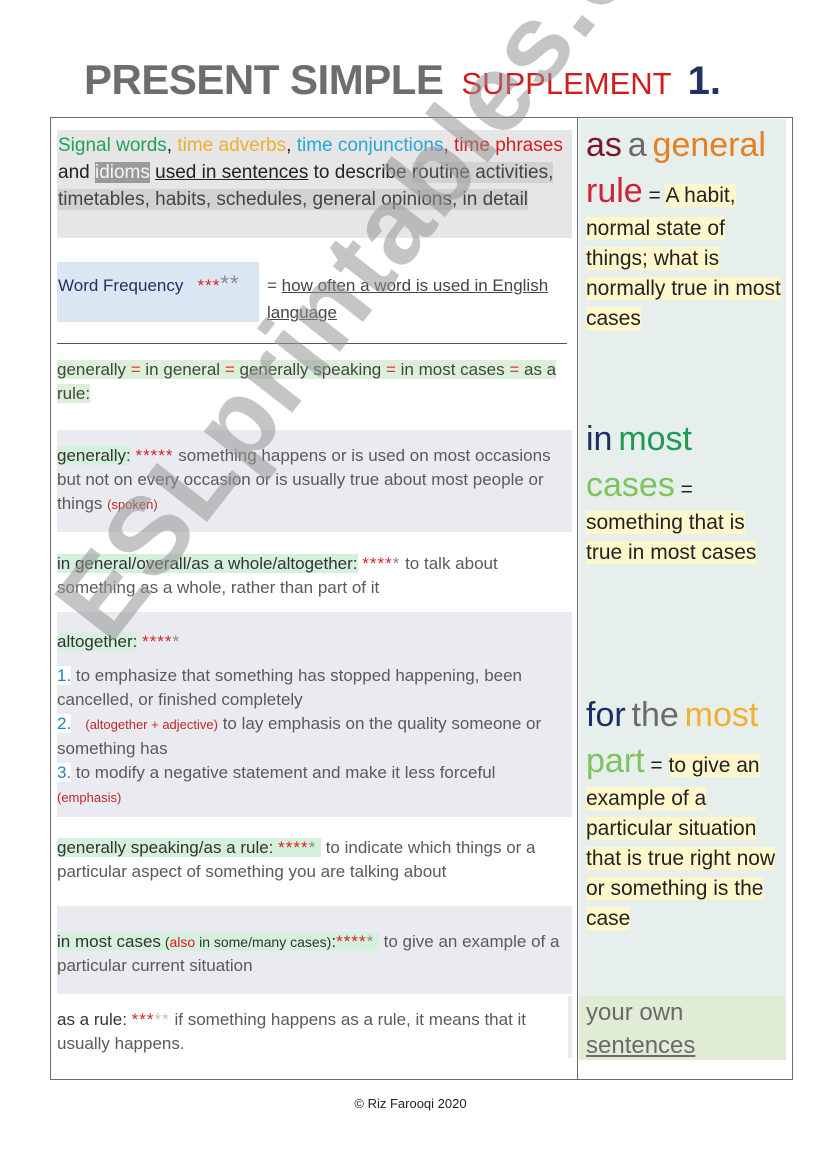 The height and width of the screenshot is (1161, 821). I want to click on phrase-word: for, so click(606, 715).